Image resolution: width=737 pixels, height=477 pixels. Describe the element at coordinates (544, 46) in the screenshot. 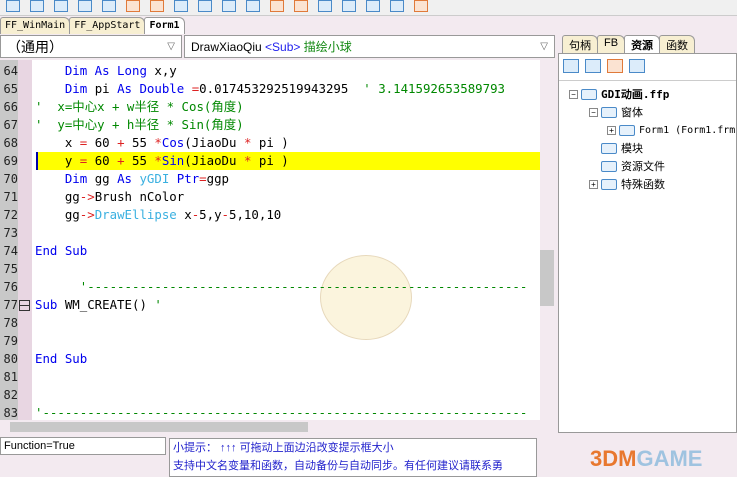

I see `chevron-down-icon: ▽` at that location.